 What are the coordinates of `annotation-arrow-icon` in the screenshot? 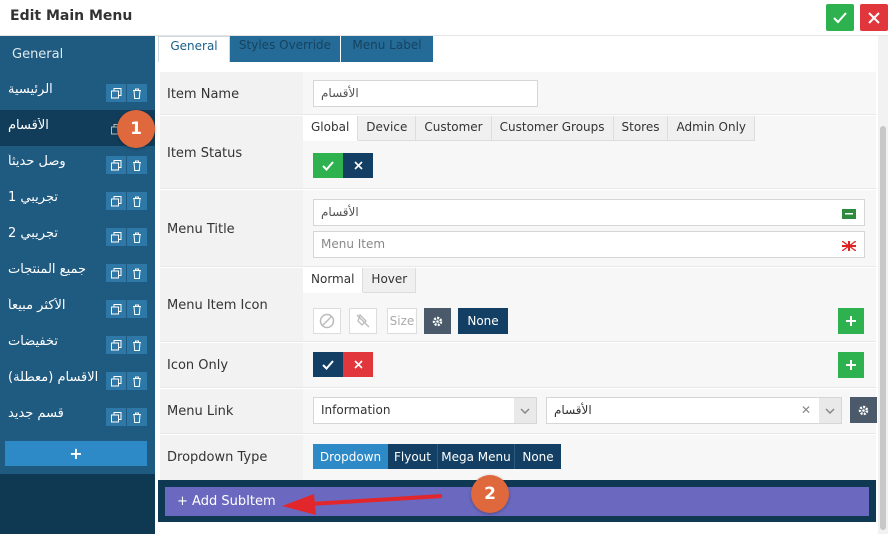 It's located at (362, 504).